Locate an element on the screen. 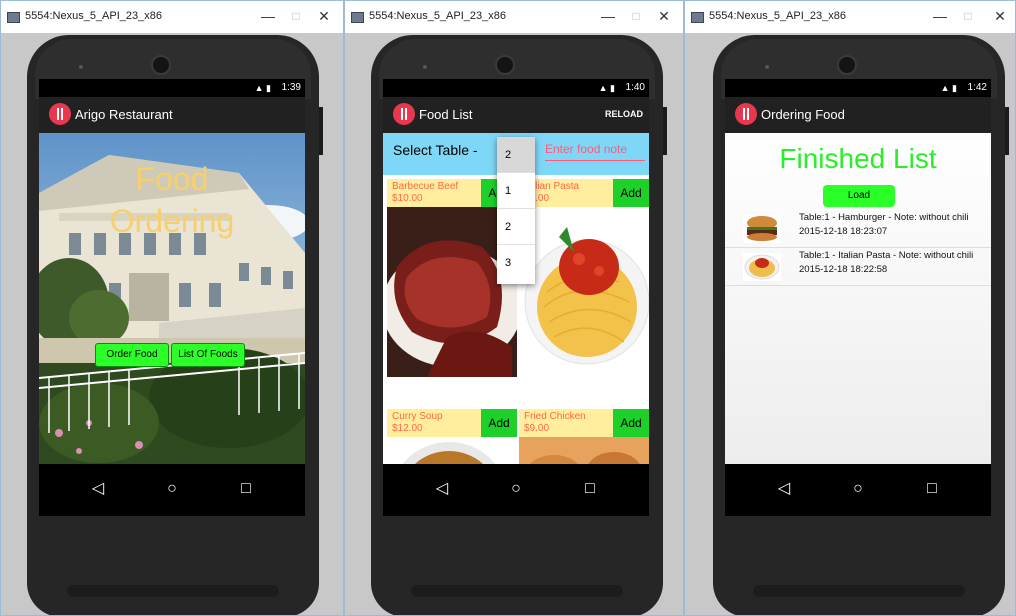  hero-title-ordering: Ordering is located at coordinates (172, 221).